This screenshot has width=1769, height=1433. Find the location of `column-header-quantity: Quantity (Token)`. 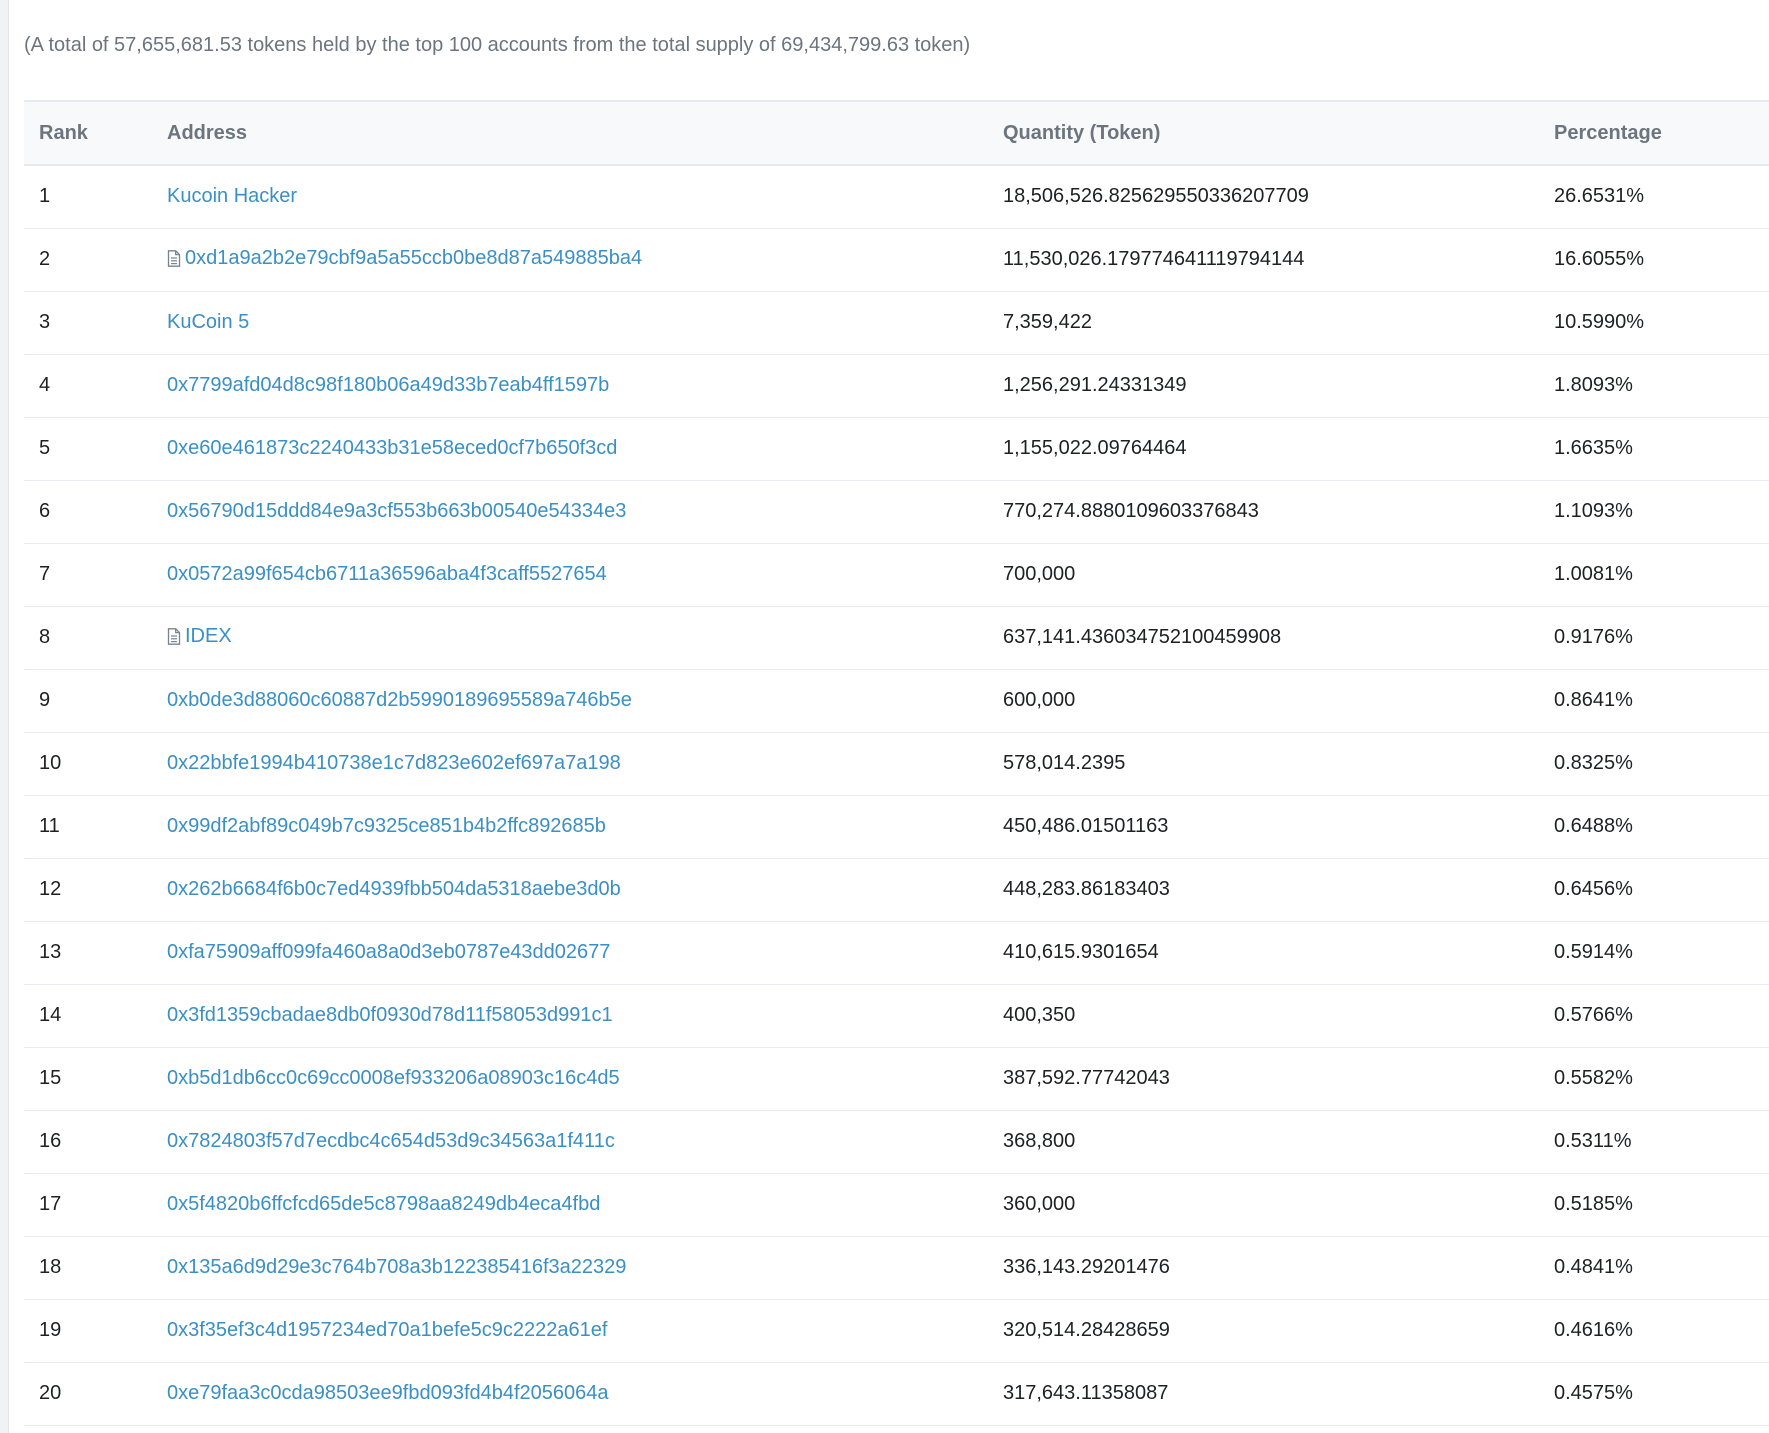

column-header-quantity: Quantity (Token) is located at coordinates (1263, 133).